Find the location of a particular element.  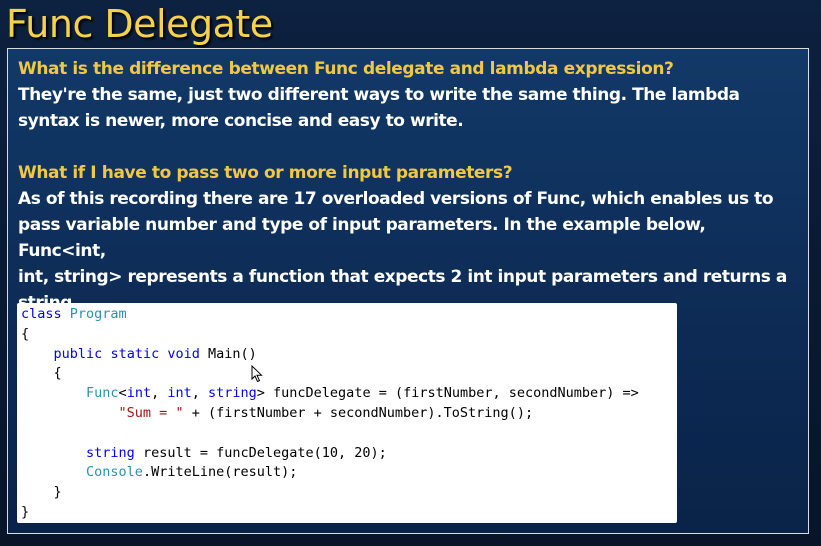

code-line-11: } is located at coordinates (25, 511).